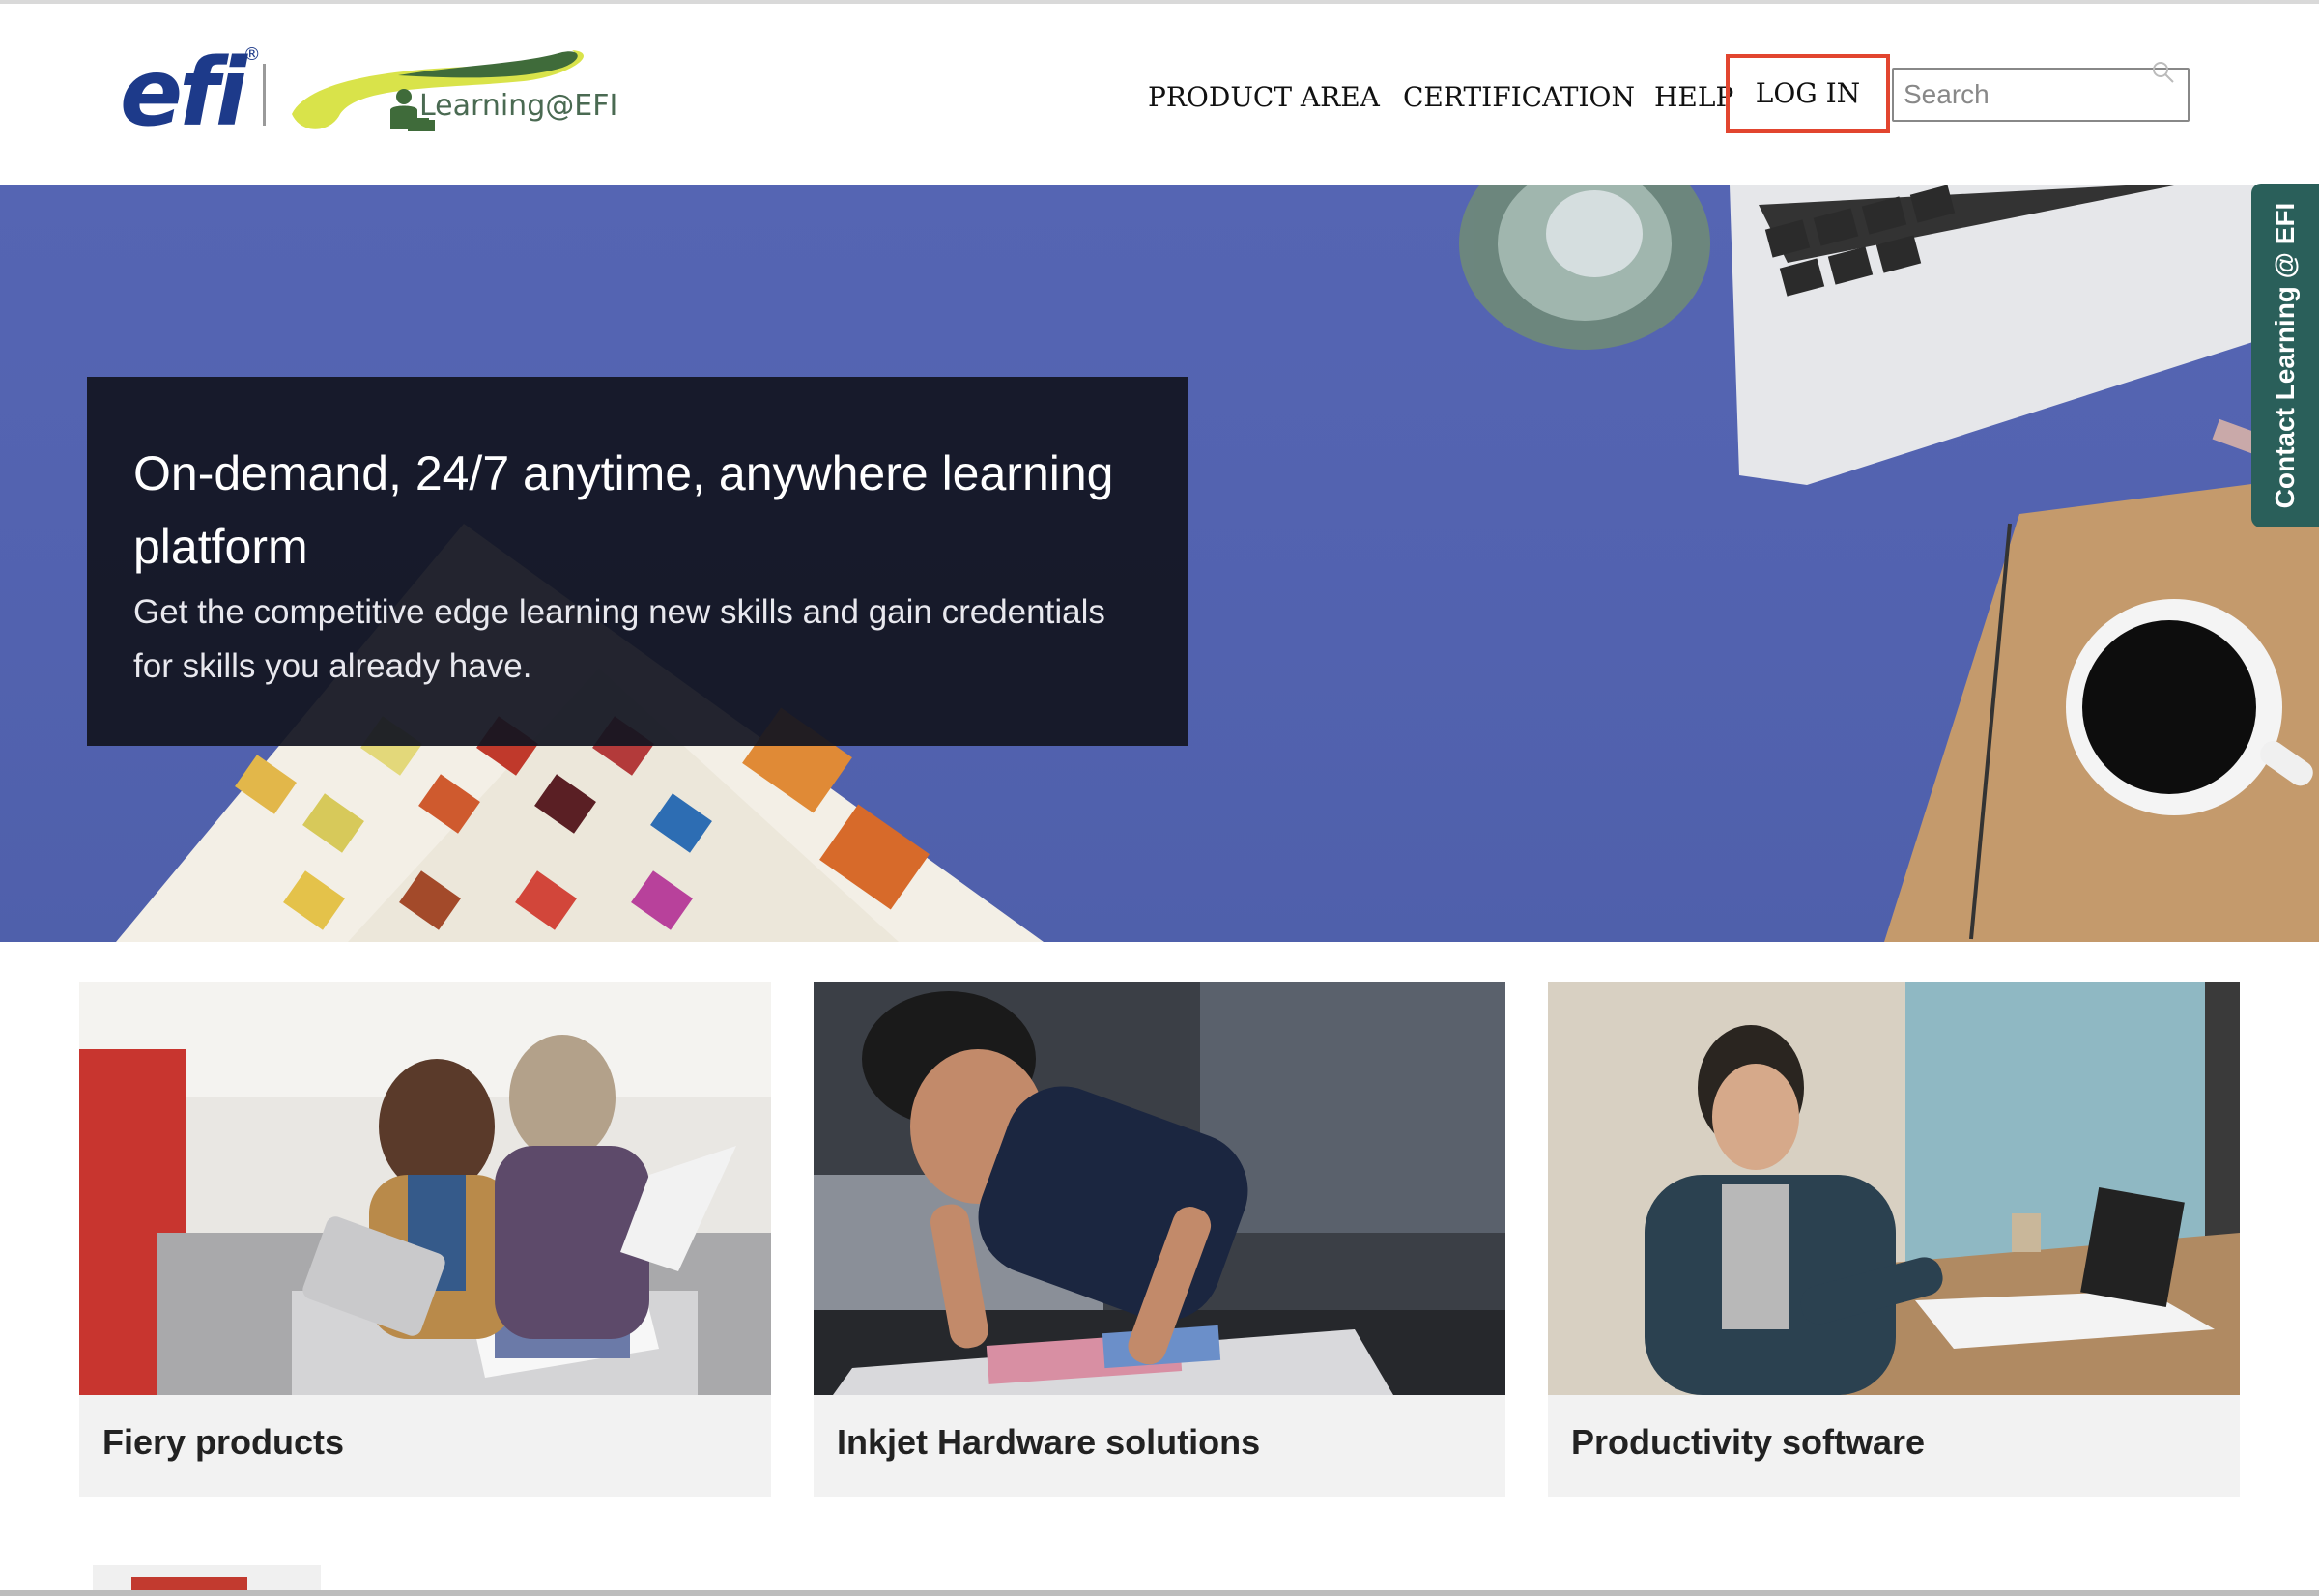  I want to click on nav-product-area: PRODUCT AREA, so click(1264, 98).